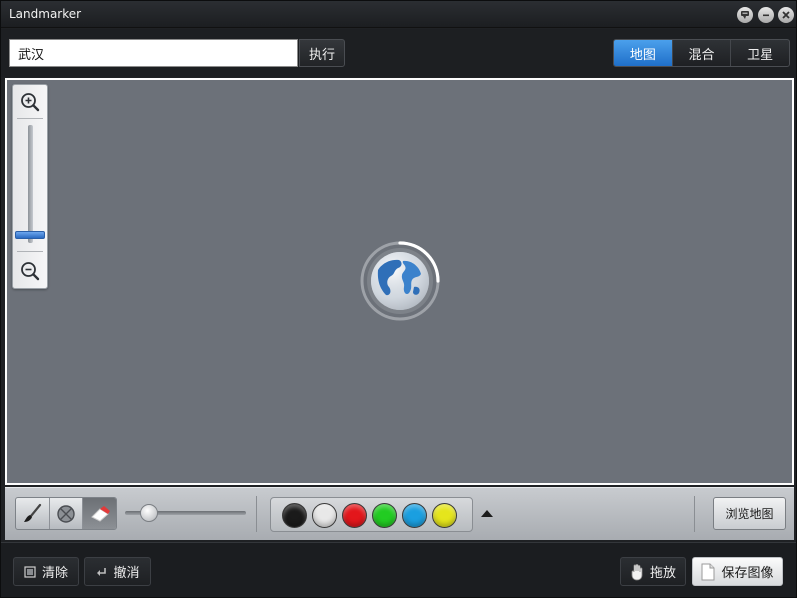 The image size is (797, 598). What do you see at coordinates (30, 234) in the screenshot?
I see `zoom-slider-thumb` at bounding box center [30, 234].